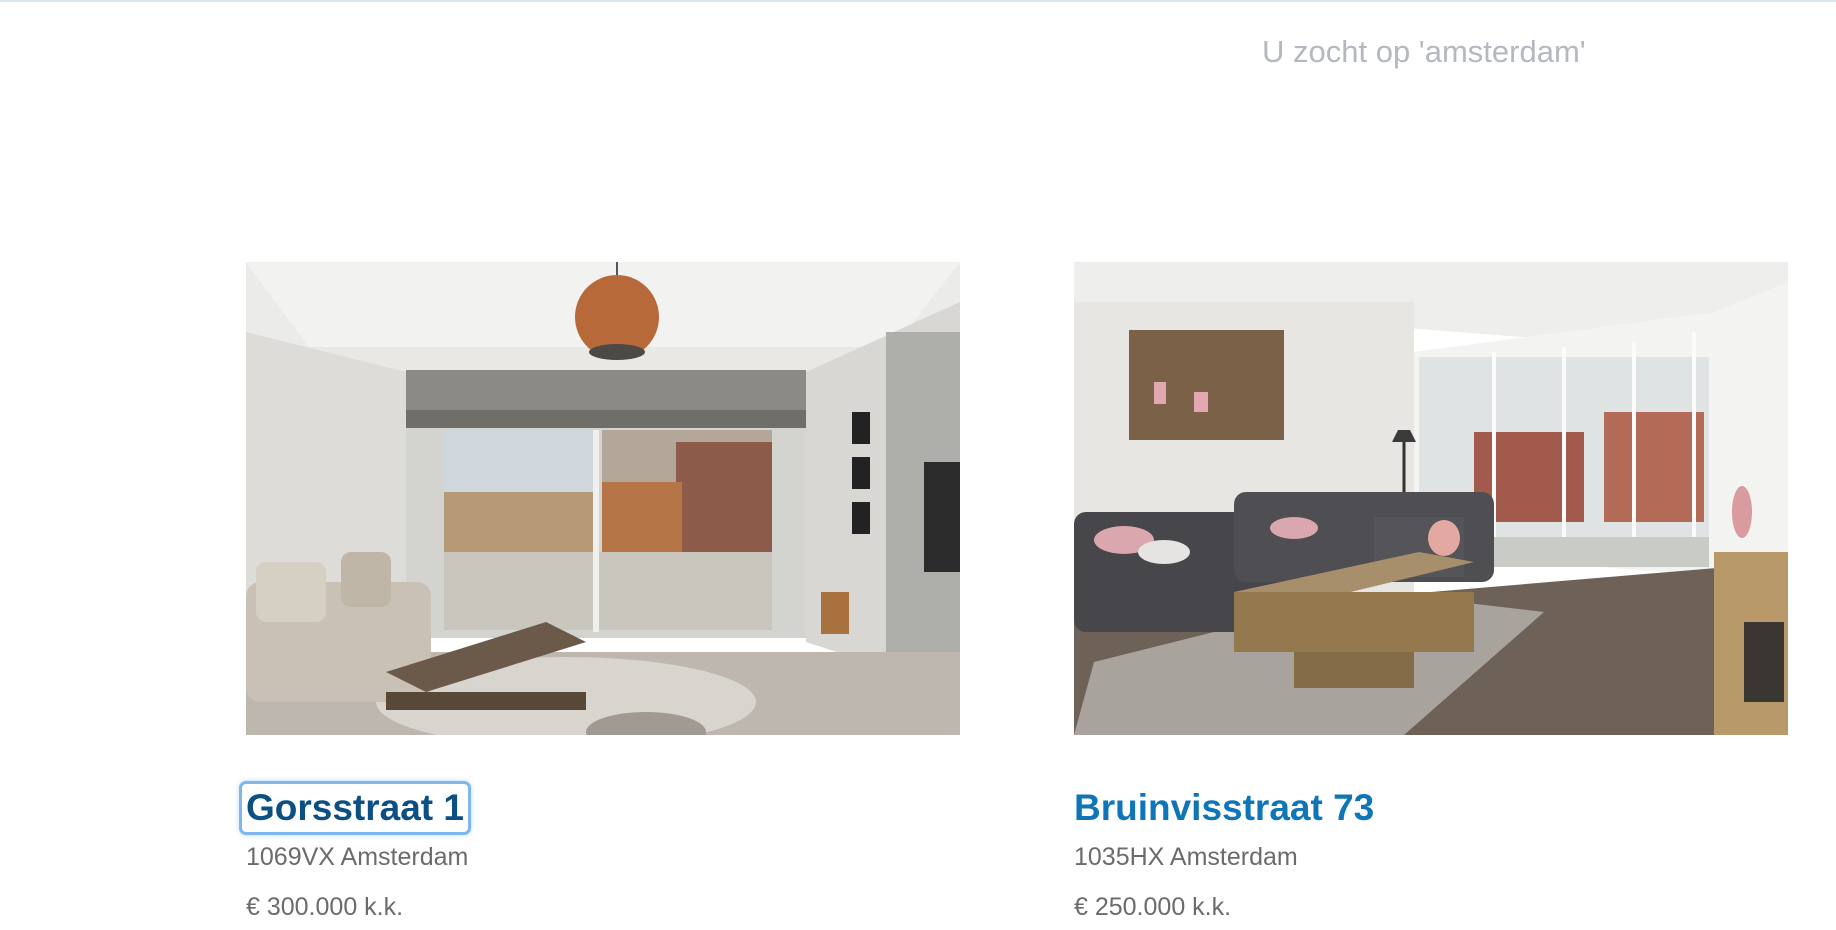 The height and width of the screenshot is (930, 1836). Describe the element at coordinates (357, 857) in the screenshot. I see `listing-address: 1069VX Amsterdam` at that location.